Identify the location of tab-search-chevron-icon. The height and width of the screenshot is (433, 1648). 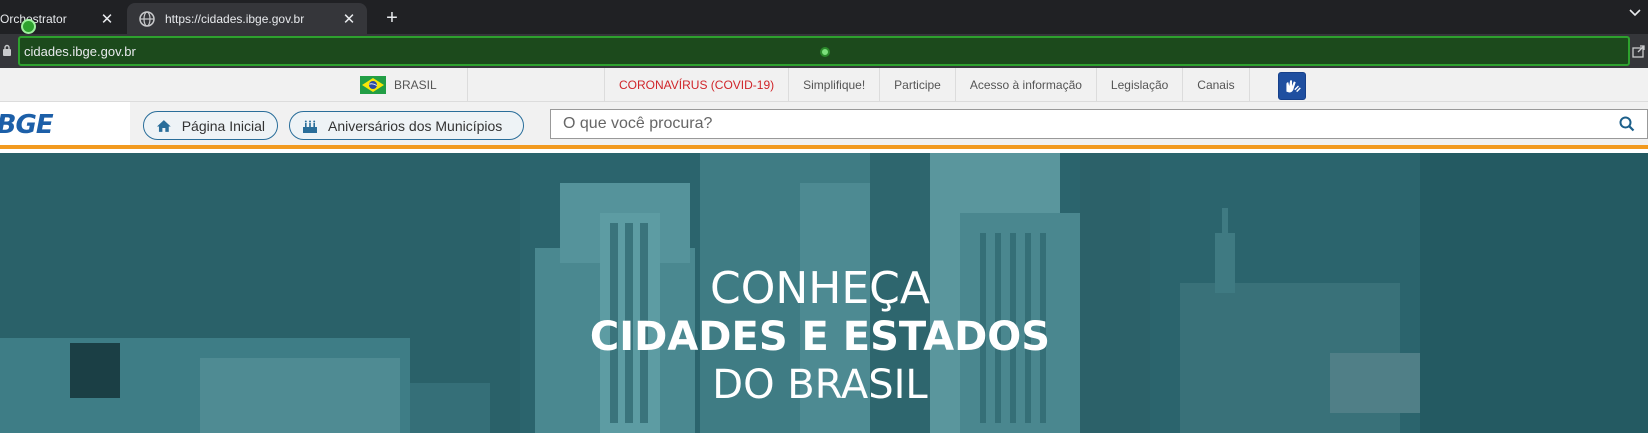
(1635, 13).